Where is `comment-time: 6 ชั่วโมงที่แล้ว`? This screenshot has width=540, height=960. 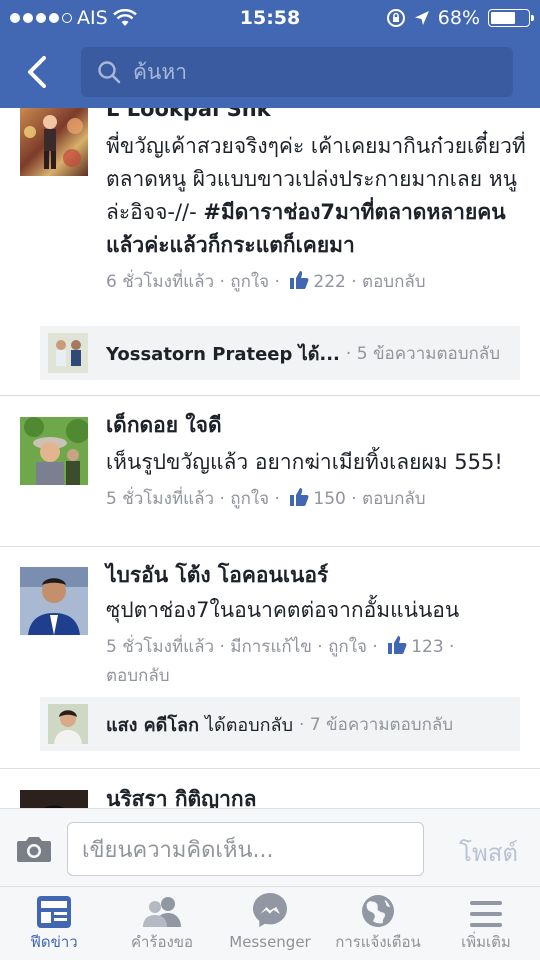 comment-time: 6 ชั่วโมงที่แล้ว is located at coordinates (160, 282).